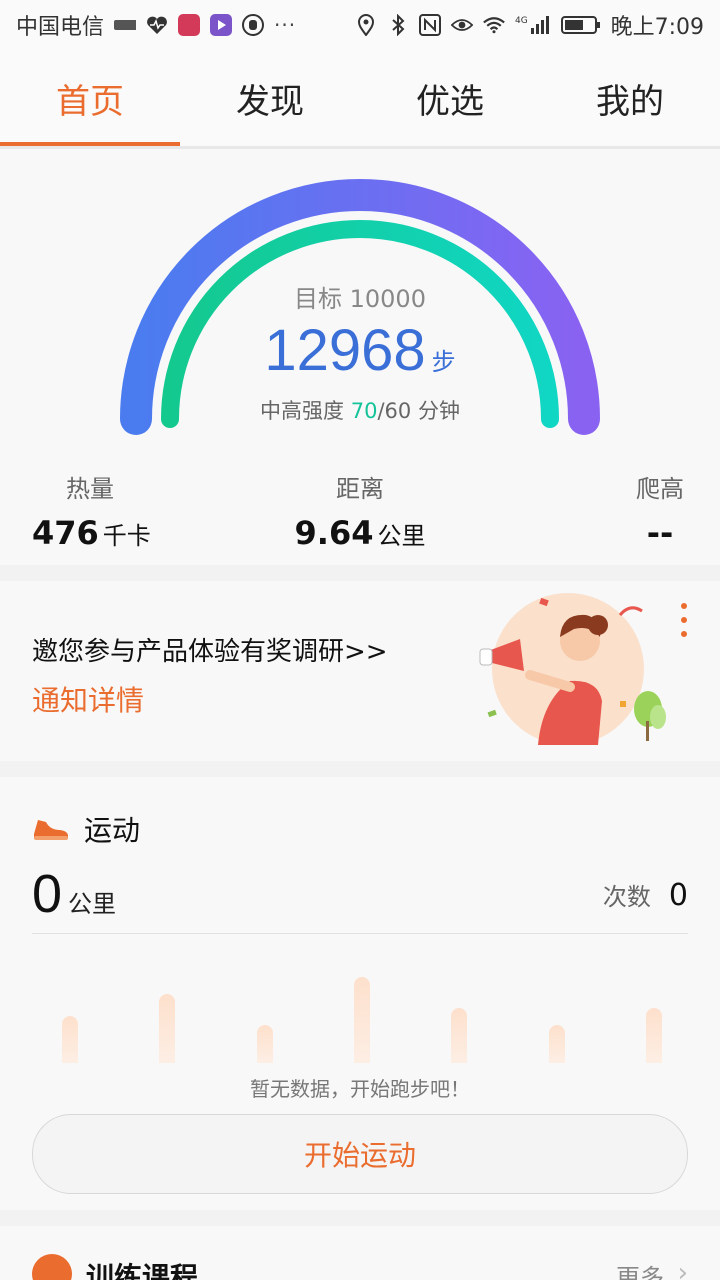 The image size is (720, 1280). Describe the element at coordinates (189, 25) in the screenshot. I see `huawei-icon` at that location.